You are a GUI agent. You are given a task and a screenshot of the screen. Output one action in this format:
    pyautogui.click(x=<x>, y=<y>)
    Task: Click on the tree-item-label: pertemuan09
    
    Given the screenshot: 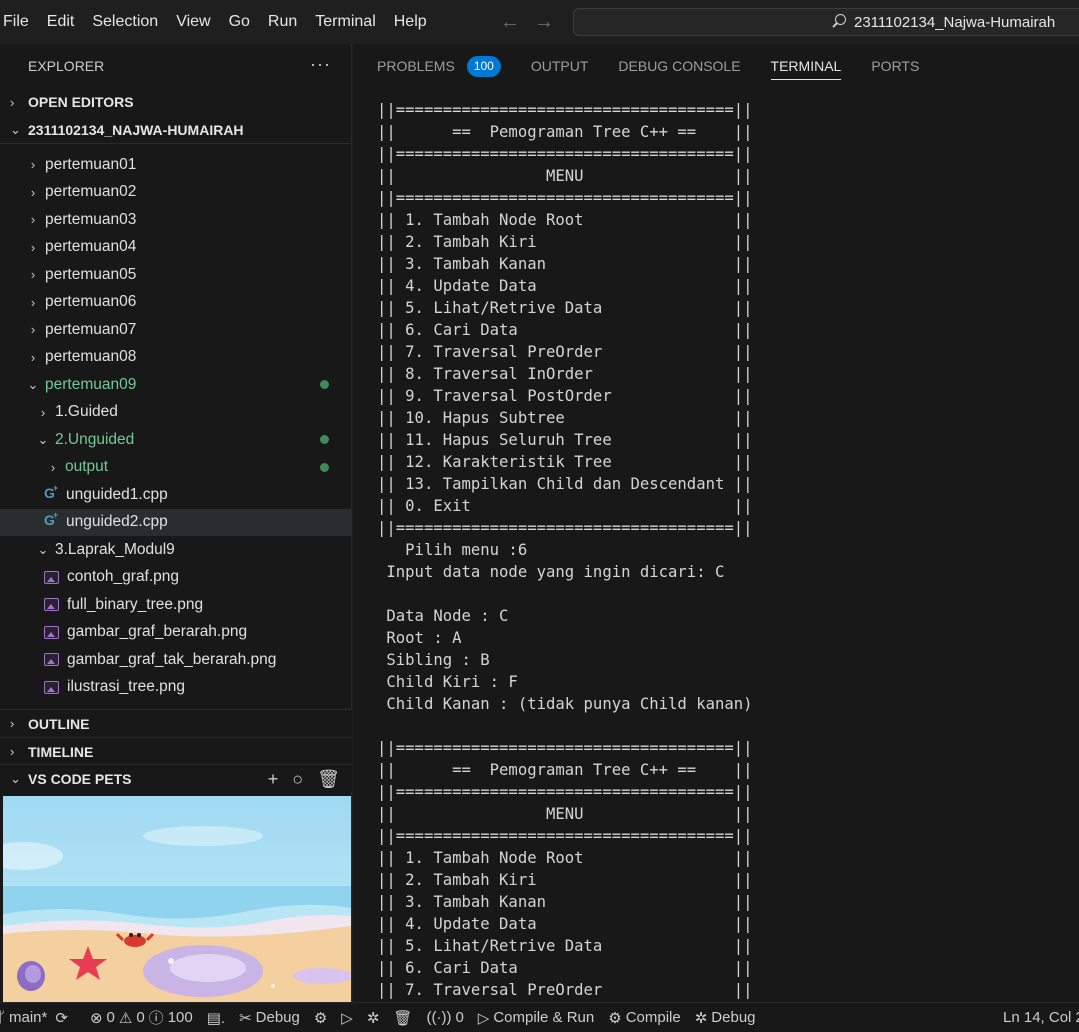 What is the action you would take?
    pyautogui.click(x=91, y=384)
    